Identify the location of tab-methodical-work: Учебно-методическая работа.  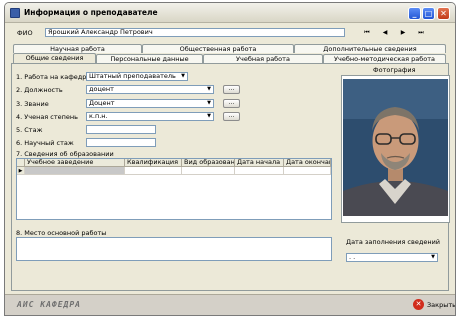
(384, 58).